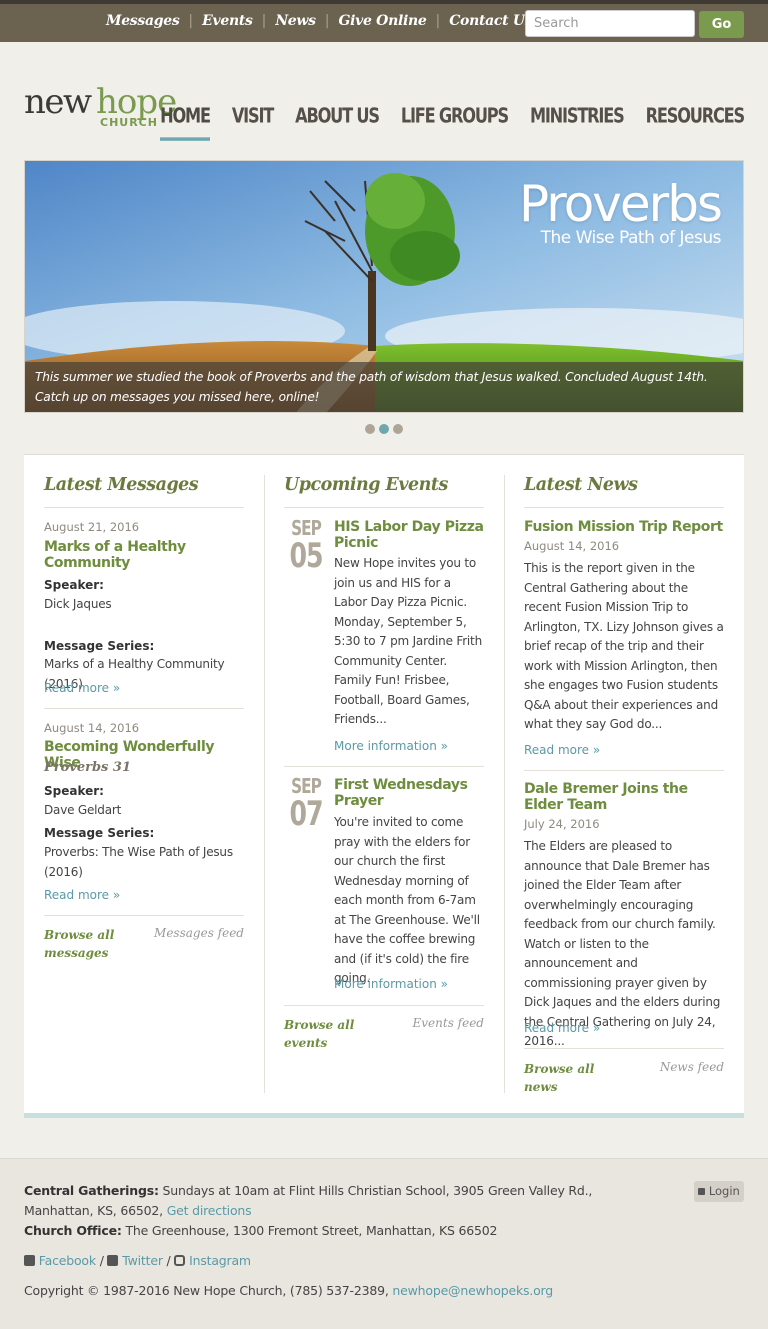  I want to click on message-passage: Proverbs 31, so click(87, 767).